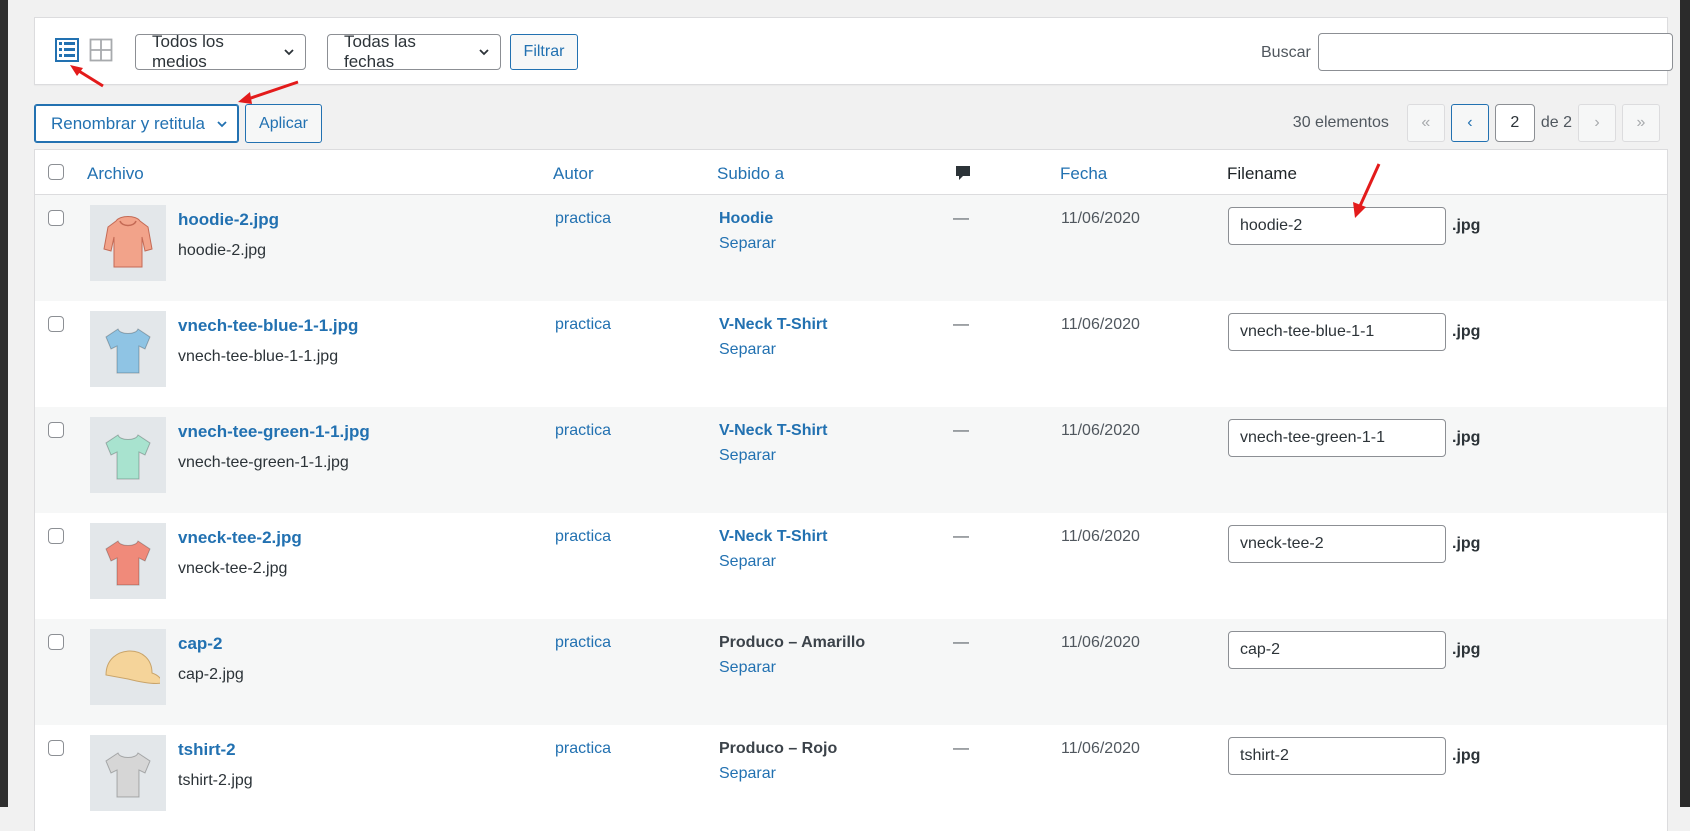 The width and height of the screenshot is (1690, 831). Describe the element at coordinates (268, 326) in the screenshot. I see `media-title-link: vnech-tee-blue-1-1.jpg` at that location.